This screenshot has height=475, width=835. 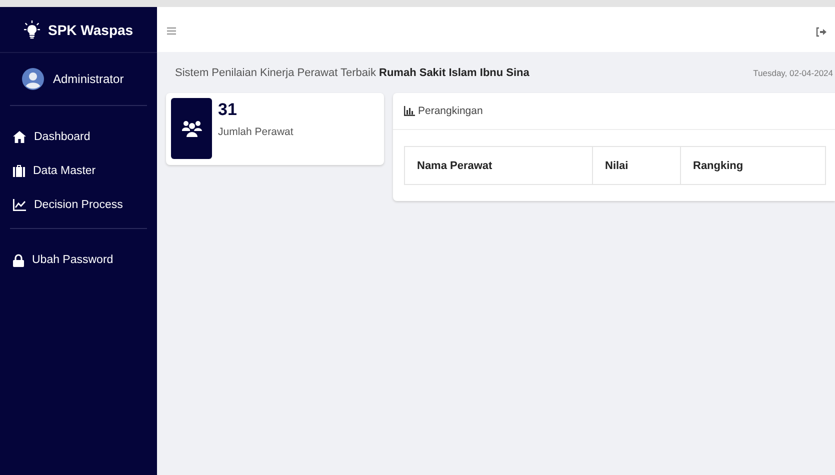 I want to click on lightbulb-icon, so click(x=32, y=30).